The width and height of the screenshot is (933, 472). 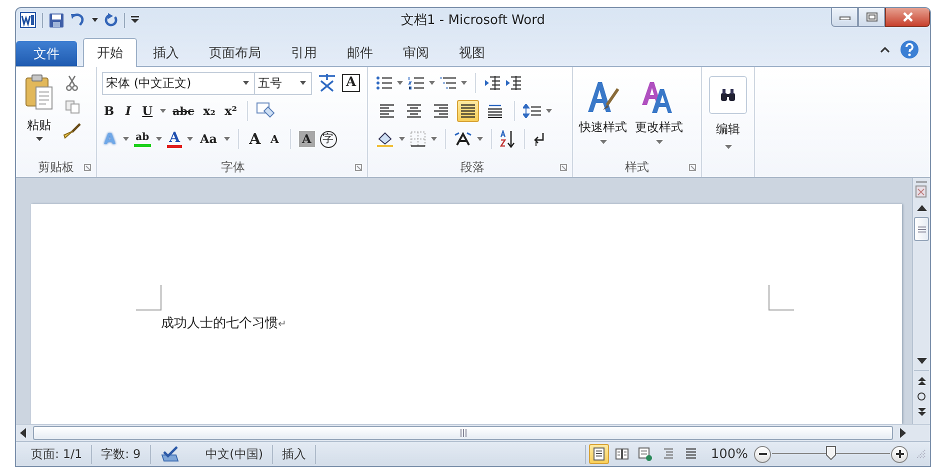 What do you see at coordinates (294, 454) in the screenshot?
I see `insert-mode-status: 插入` at bounding box center [294, 454].